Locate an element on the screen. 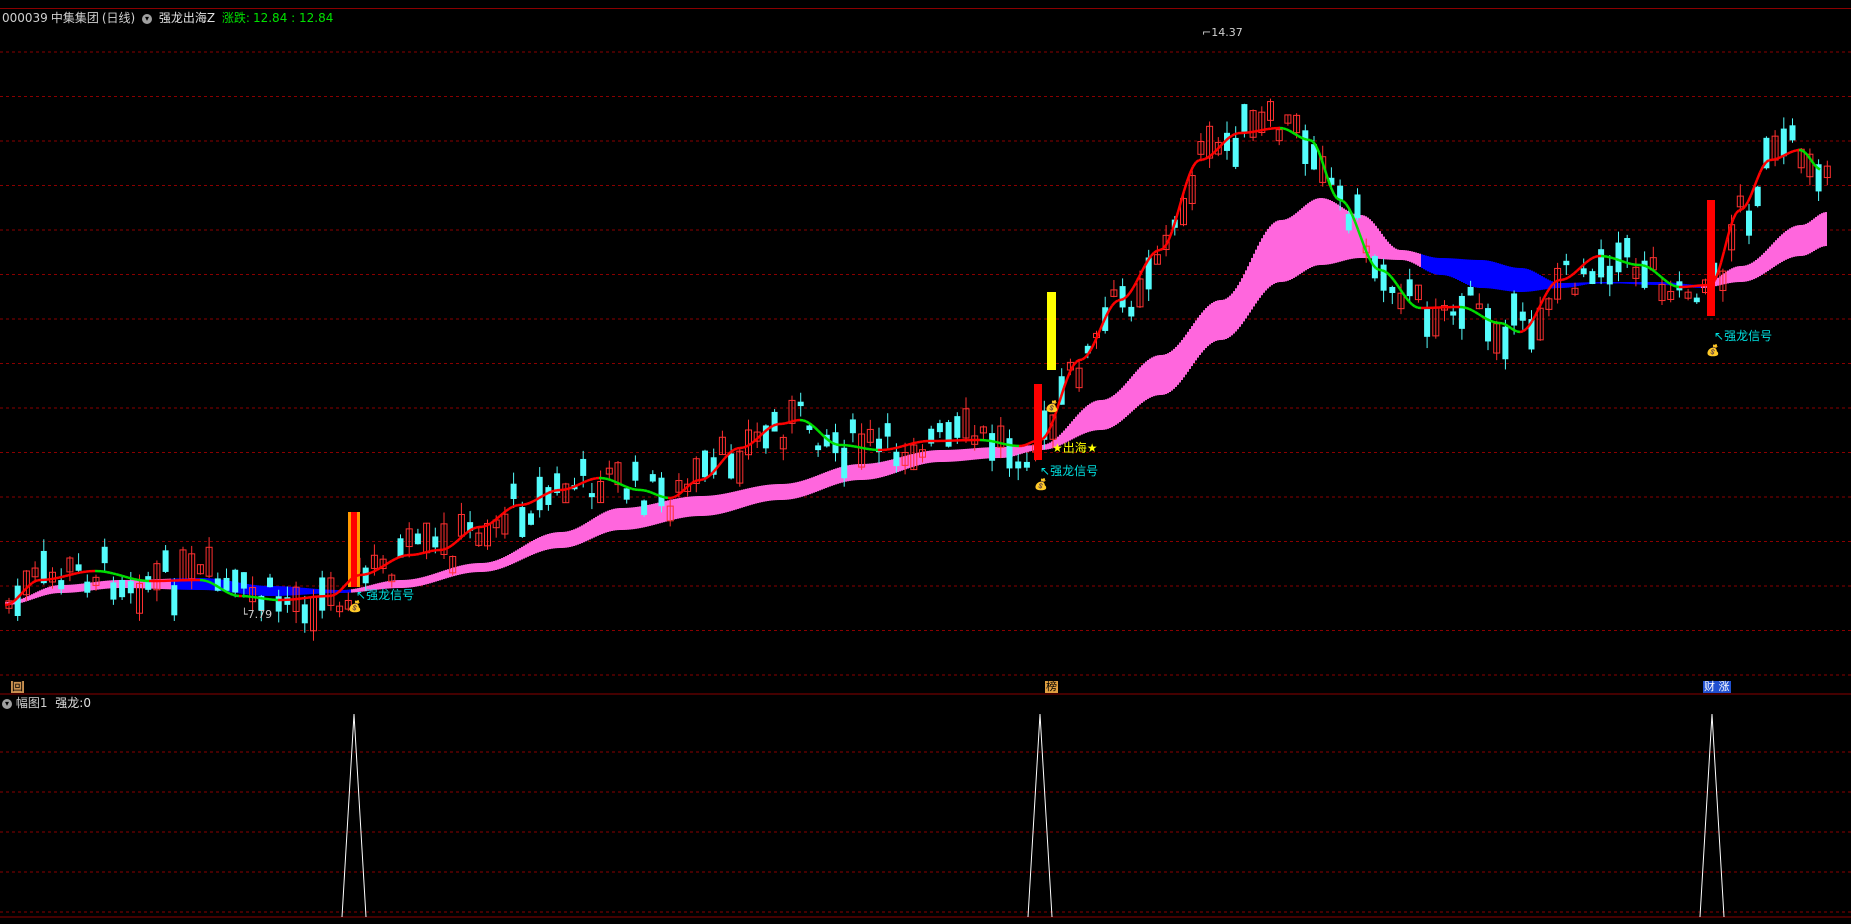 The image size is (1851, 924). chevron-down-icon: ▾ is located at coordinates (7, 703).